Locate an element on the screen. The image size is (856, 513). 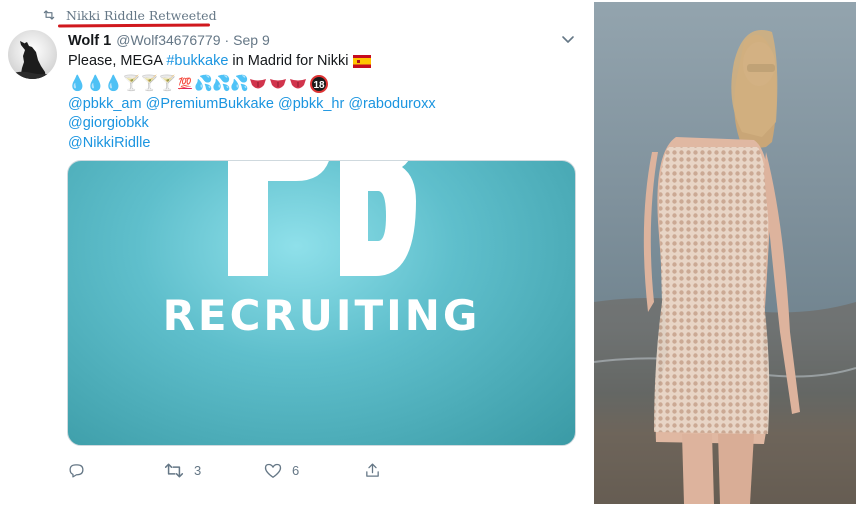
tweet-header: Wolf 1 @Wolf34676779 · Sep 9 is located at coordinates (169, 40).